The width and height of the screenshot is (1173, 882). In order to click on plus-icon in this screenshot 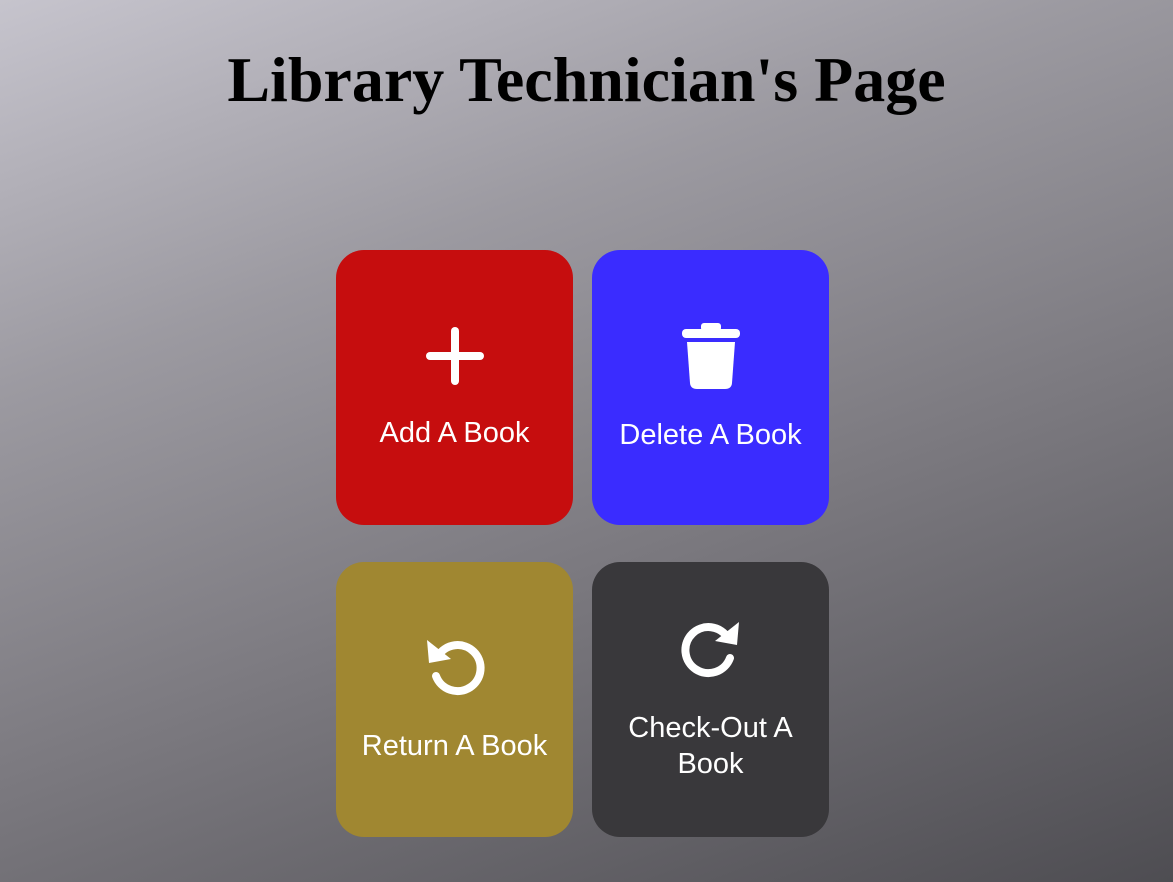, I will do `click(454, 355)`.